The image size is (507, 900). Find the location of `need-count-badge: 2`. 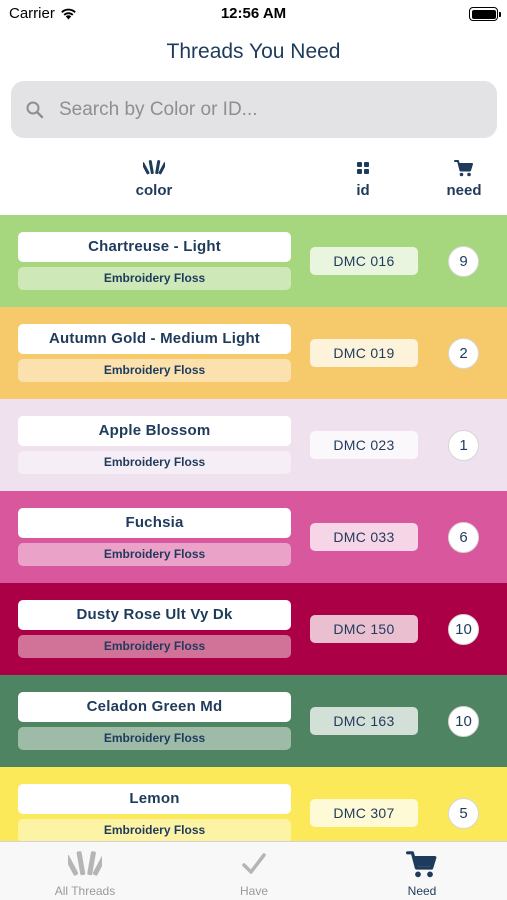

need-count-badge: 2 is located at coordinates (463, 353).